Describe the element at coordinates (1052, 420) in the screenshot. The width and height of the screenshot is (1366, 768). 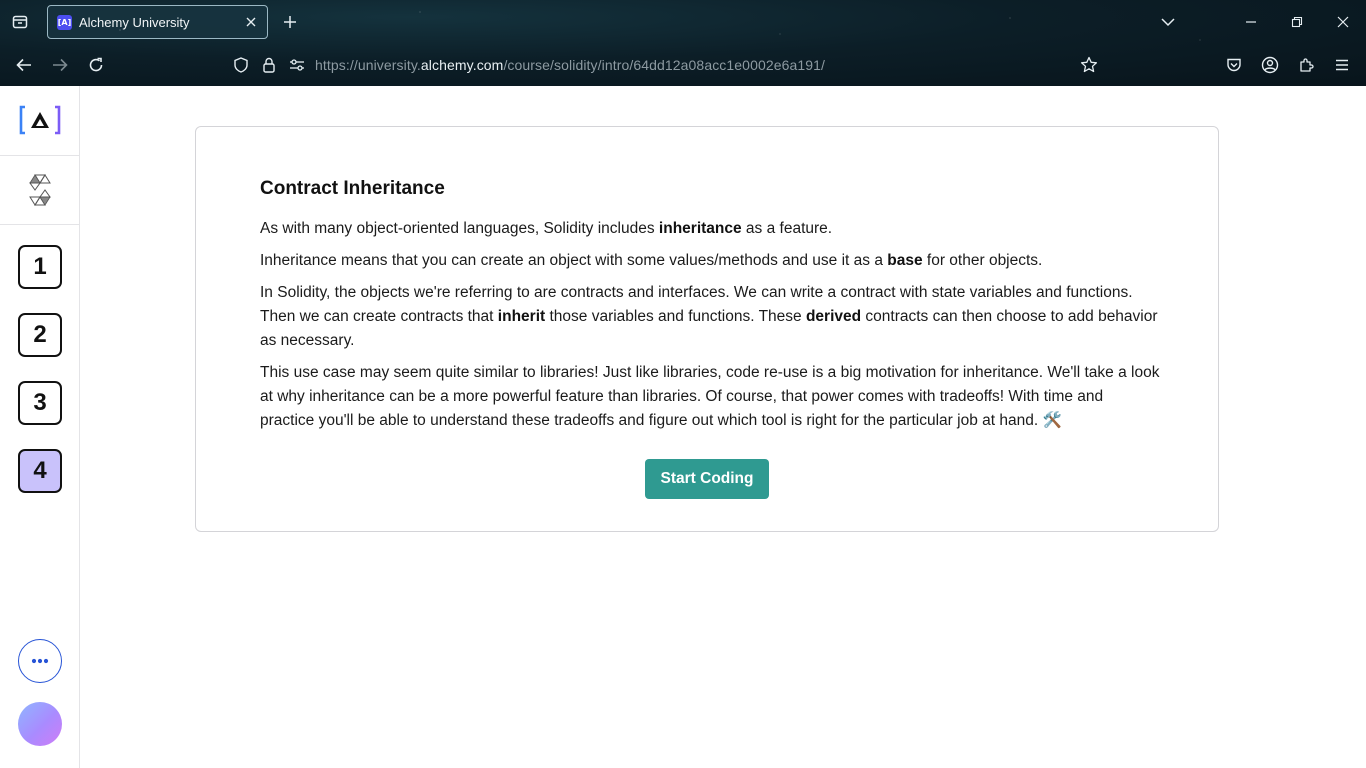
I see `tools-emoji-icon: 🛠️` at that location.